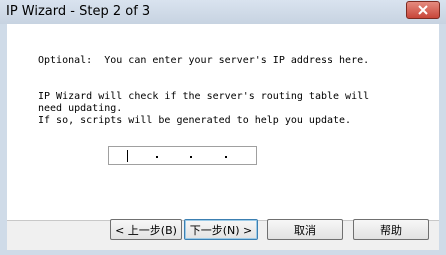 This screenshot has width=446, height=255. What do you see at coordinates (223, 12) in the screenshot?
I see `title-bar: IP Wizard - Step 2 of 3` at bounding box center [223, 12].